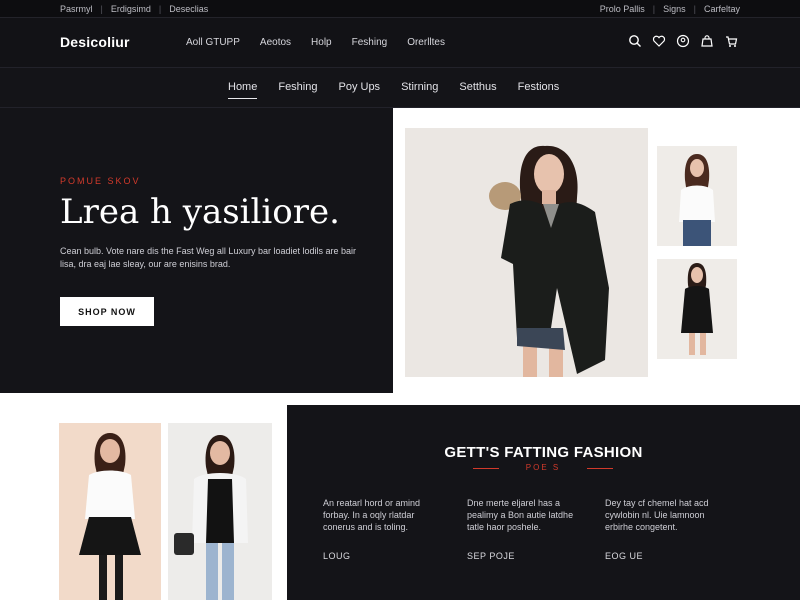 Image resolution: width=800 pixels, height=600 pixels. Describe the element at coordinates (635, 41) in the screenshot. I see `search-icon` at that location.